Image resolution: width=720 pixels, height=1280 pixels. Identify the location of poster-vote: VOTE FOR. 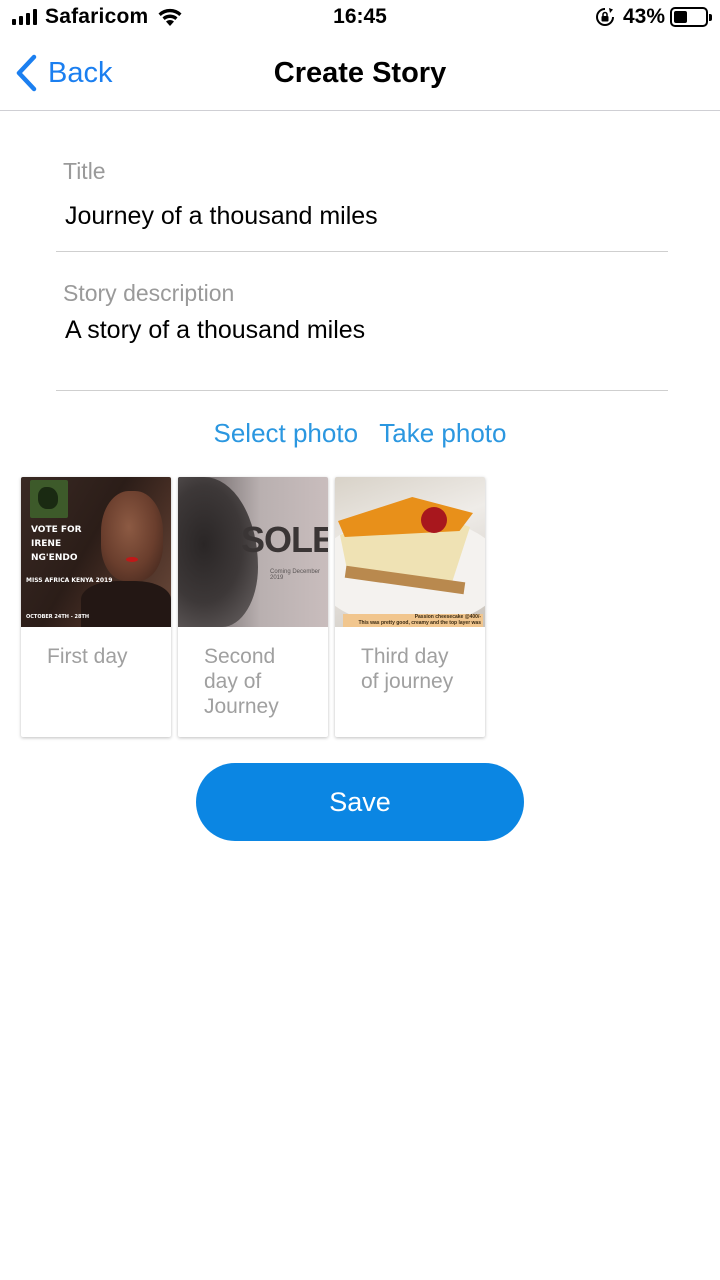
(56, 530).